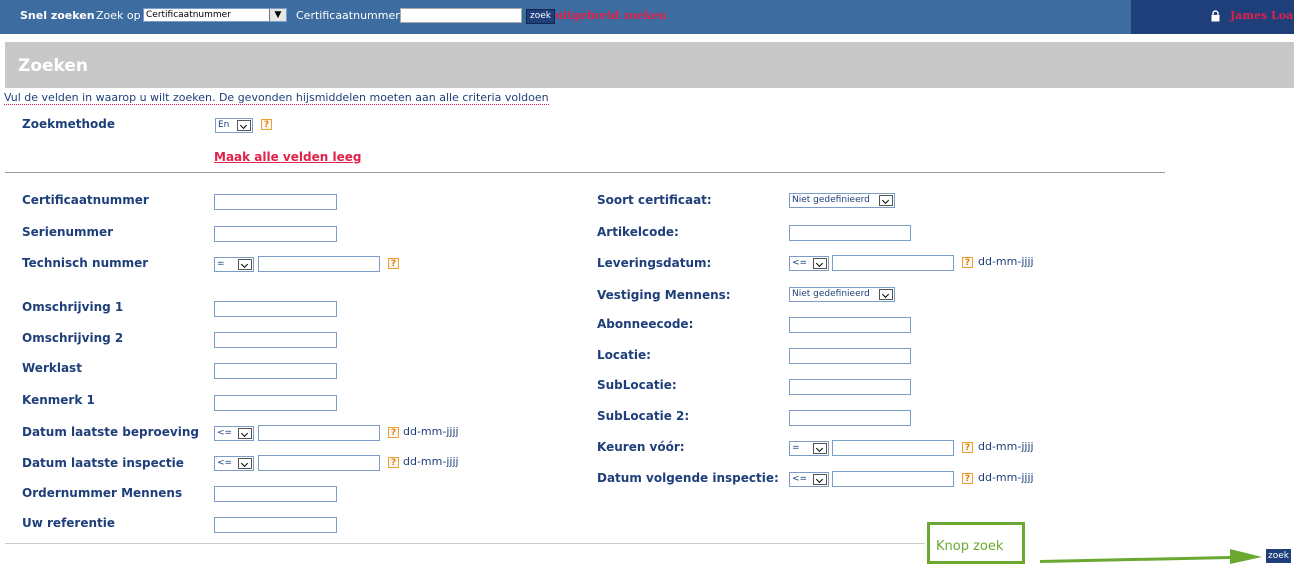 The image size is (1294, 565). What do you see at coordinates (850, 325) in the screenshot?
I see `abonneecode-input` at bounding box center [850, 325].